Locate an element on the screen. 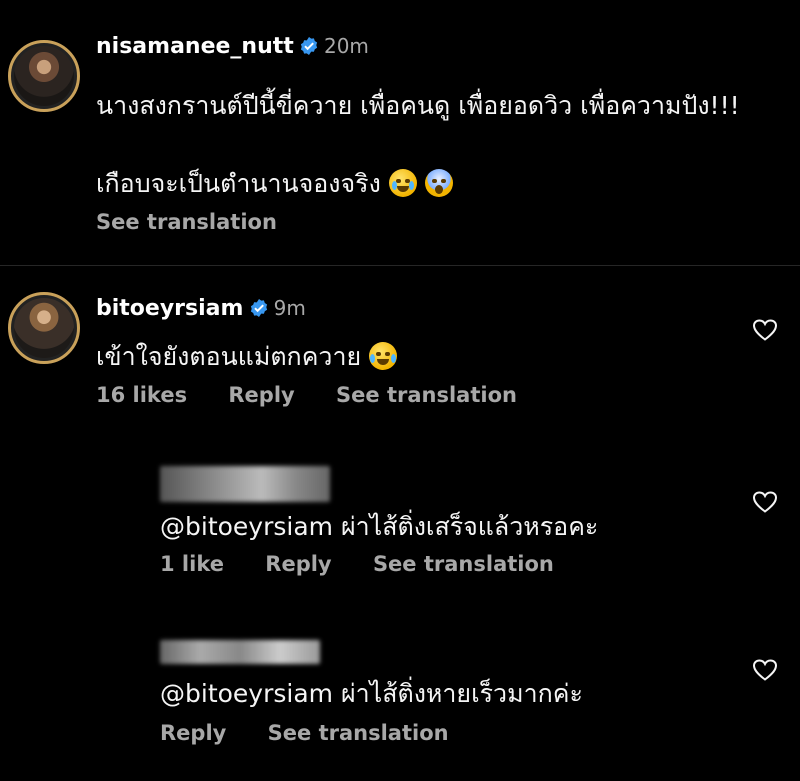 The height and width of the screenshot is (781, 800). reply-actions: Reply See translation is located at coordinates (304, 733).